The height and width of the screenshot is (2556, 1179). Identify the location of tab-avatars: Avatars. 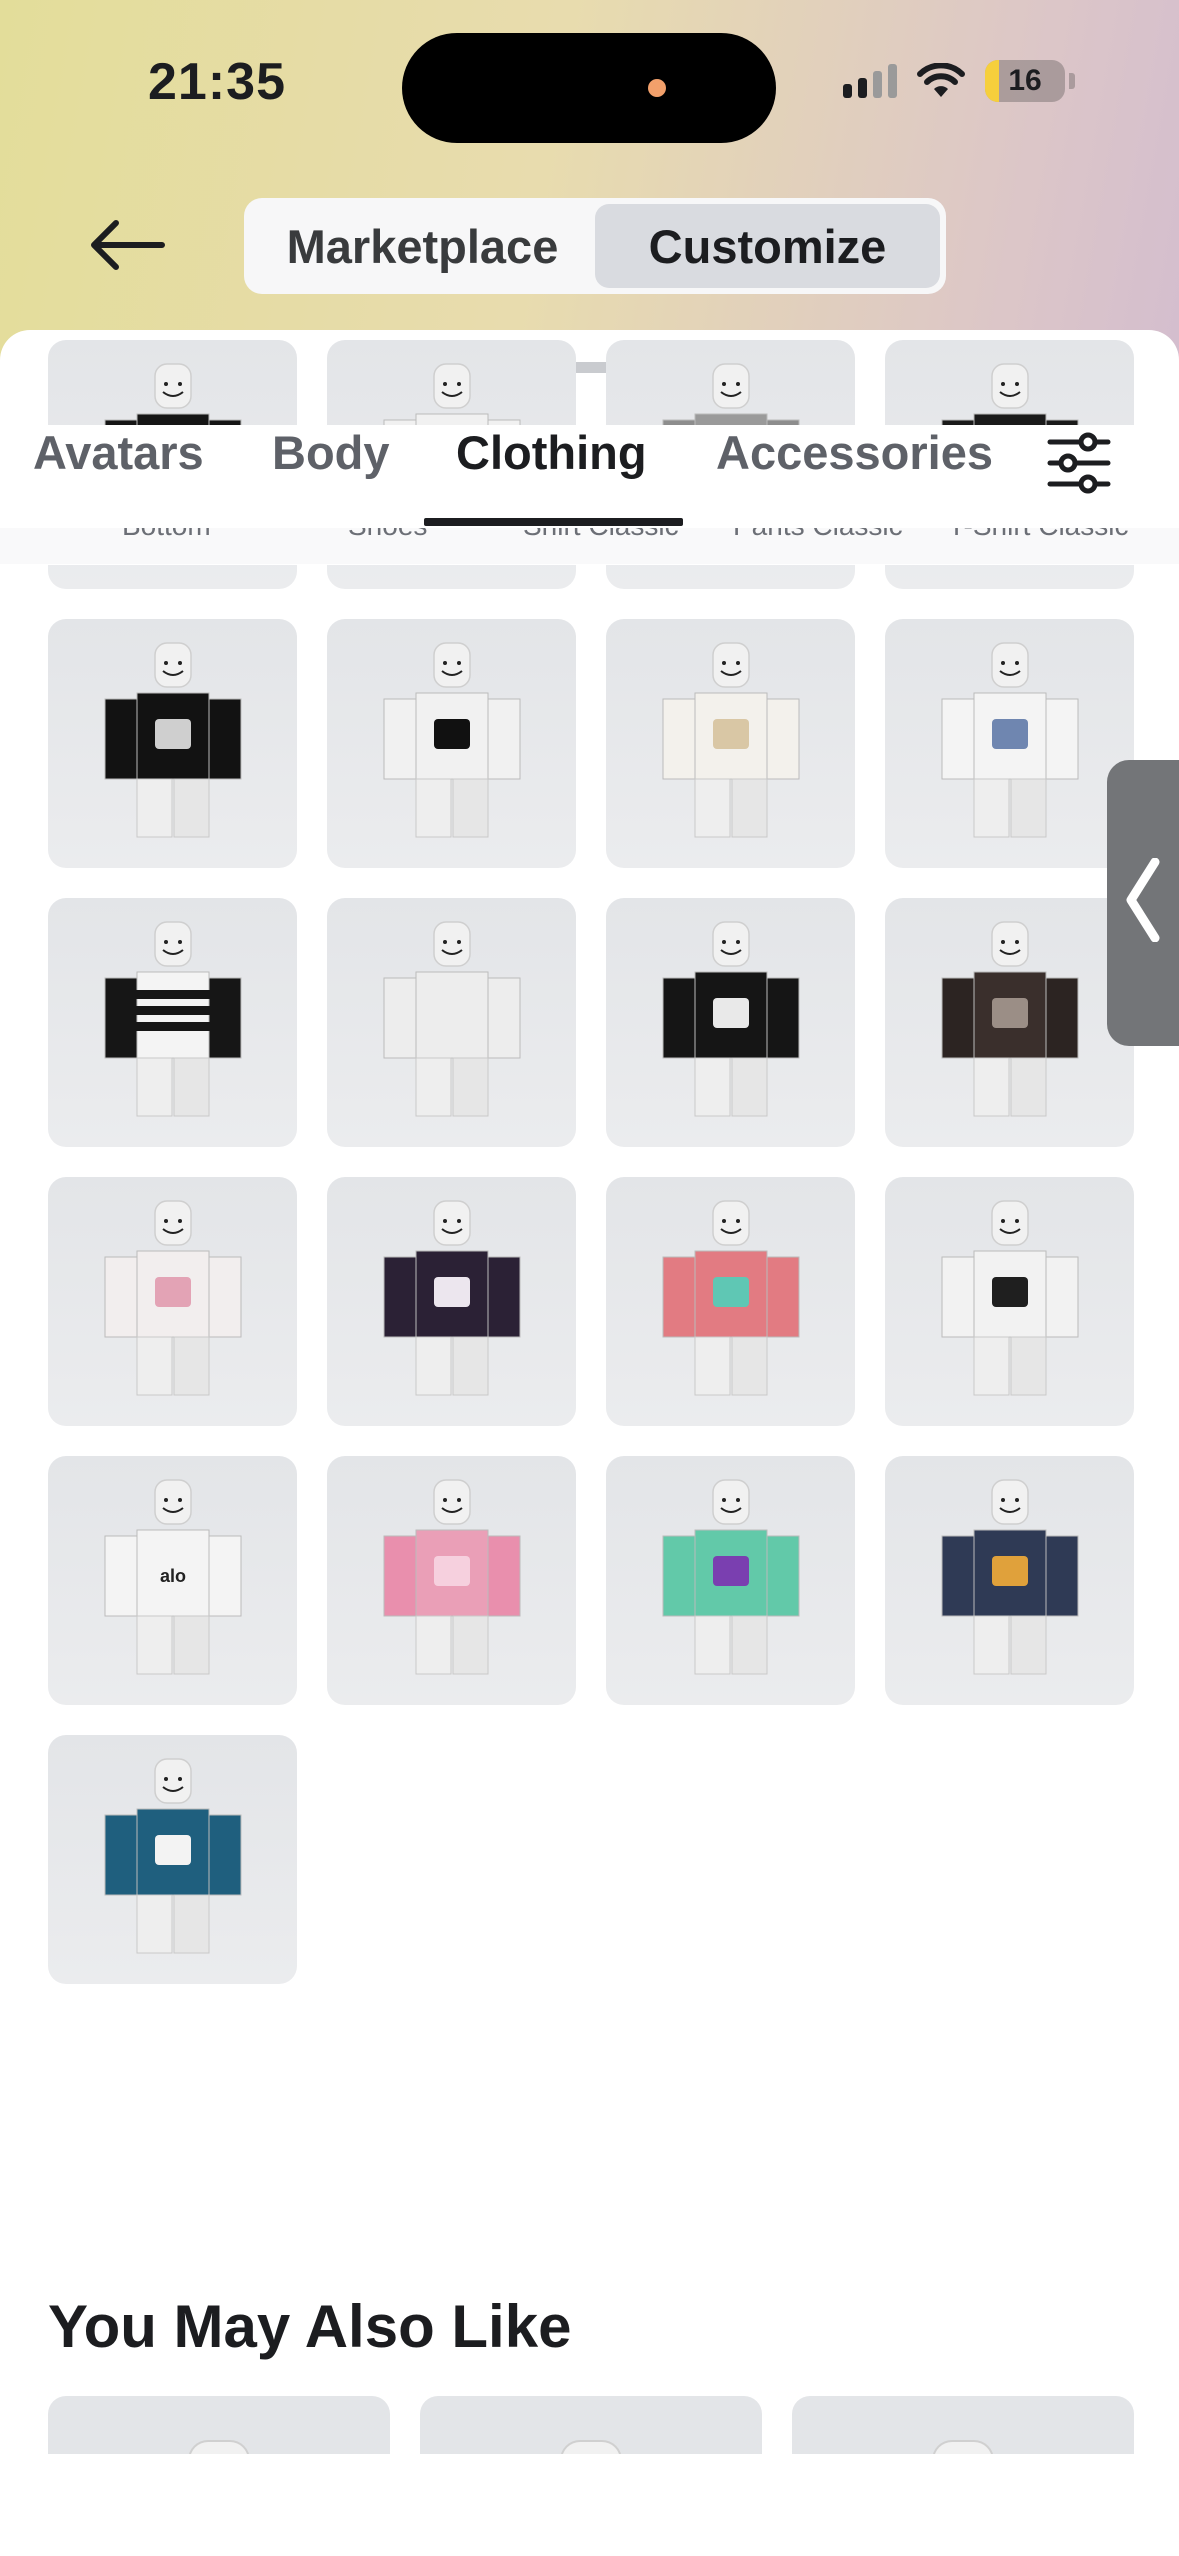
(118, 452).